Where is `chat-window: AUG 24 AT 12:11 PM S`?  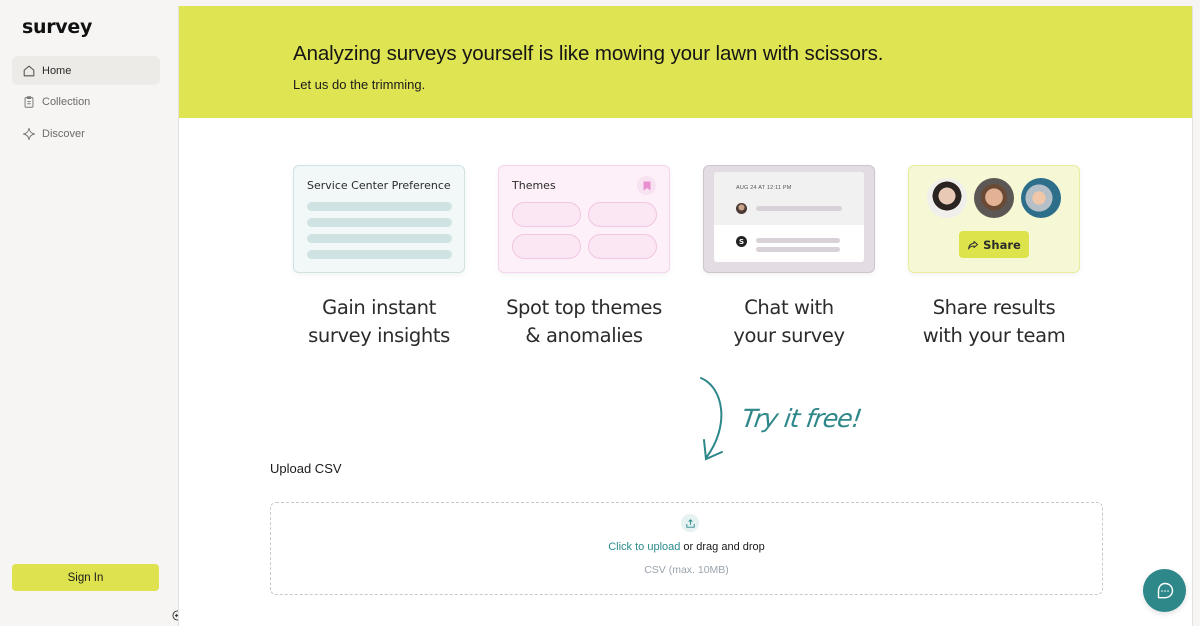
chat-window: AUG 24 AT 12:11 PM S is located at coordinates (789, 217).